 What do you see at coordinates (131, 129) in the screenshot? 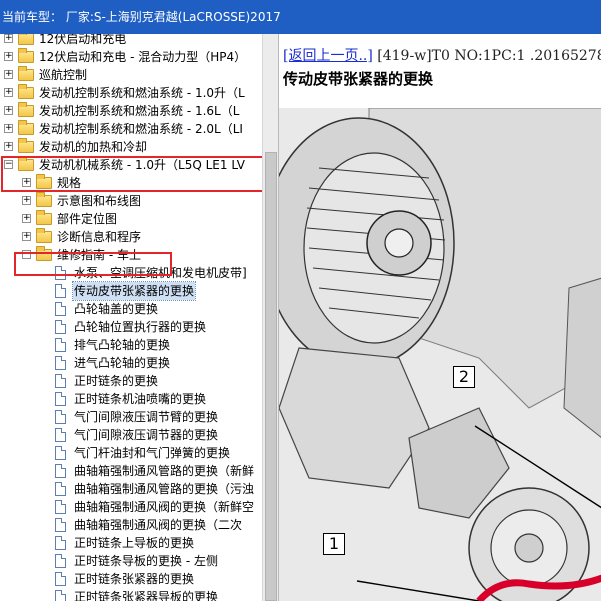
I see `tree-item: + 发动机控制系统和燃油系统 - 2.0L（LI` at bounding box center [131, 129].